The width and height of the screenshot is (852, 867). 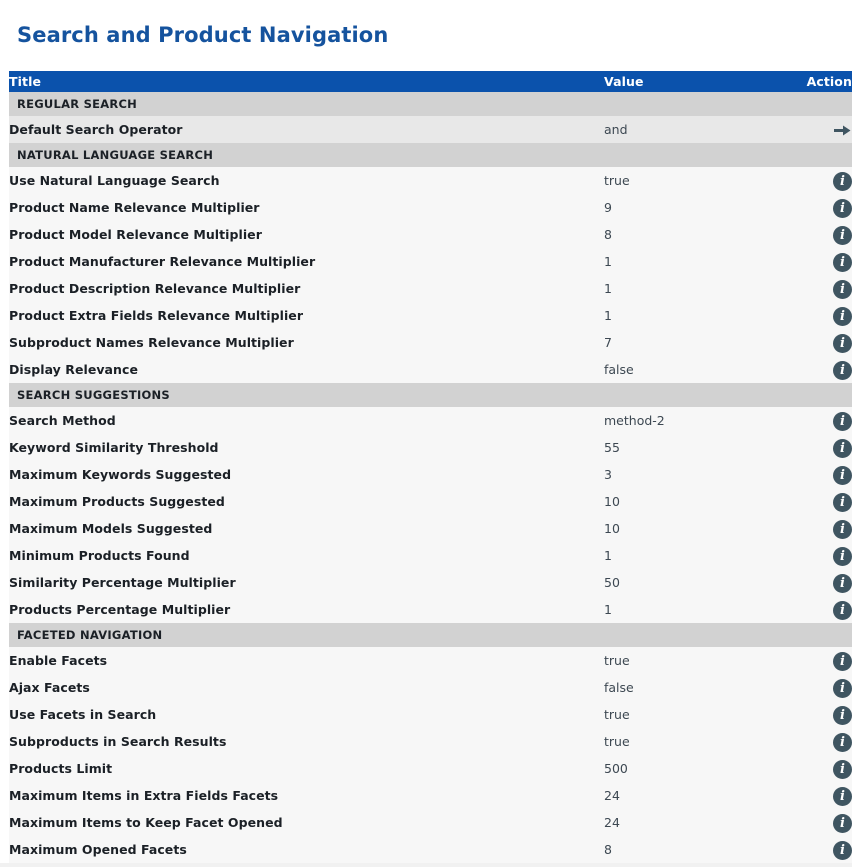 What do you see at coordinates (306, 796) in the screenshot?
I see `setting-title: Maximum Items in Extra Fields Facets` at bounding box center [306, 796].